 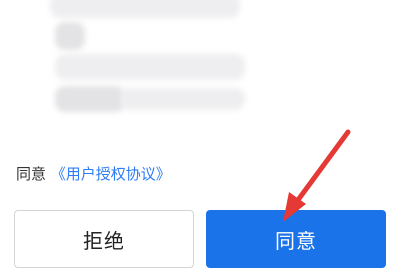 I want to click on consent-prefix: 同意, so click(x=31, y=174).